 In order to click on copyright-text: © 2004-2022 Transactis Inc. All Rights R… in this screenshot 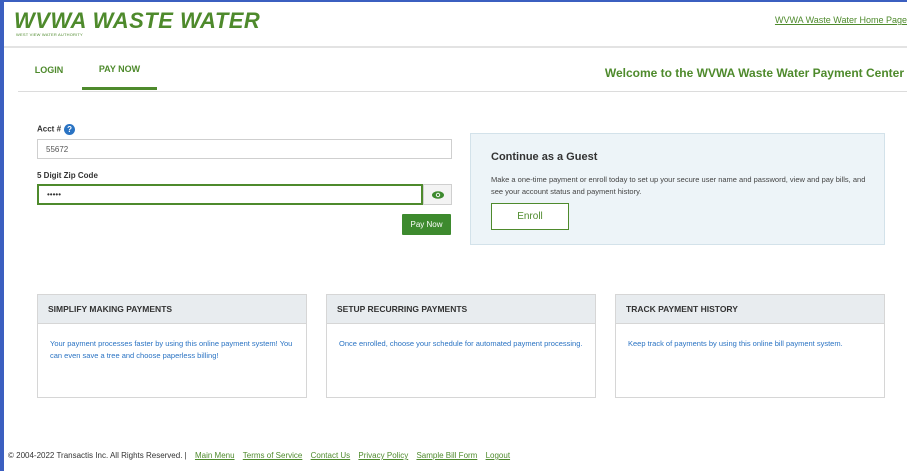, I will do `click(97, 455)`.